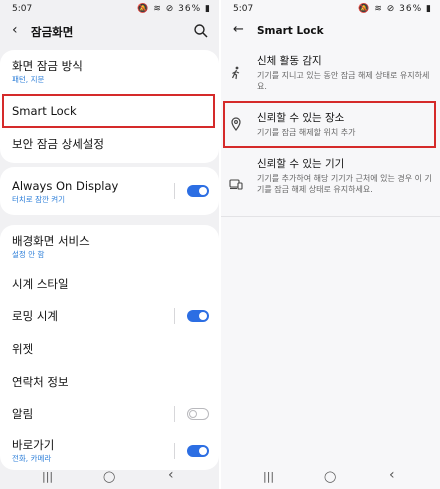 The width and height of the screenshot is (440, 489). I want to click on item-title: 신체 활동 감지, so click(289, 61).